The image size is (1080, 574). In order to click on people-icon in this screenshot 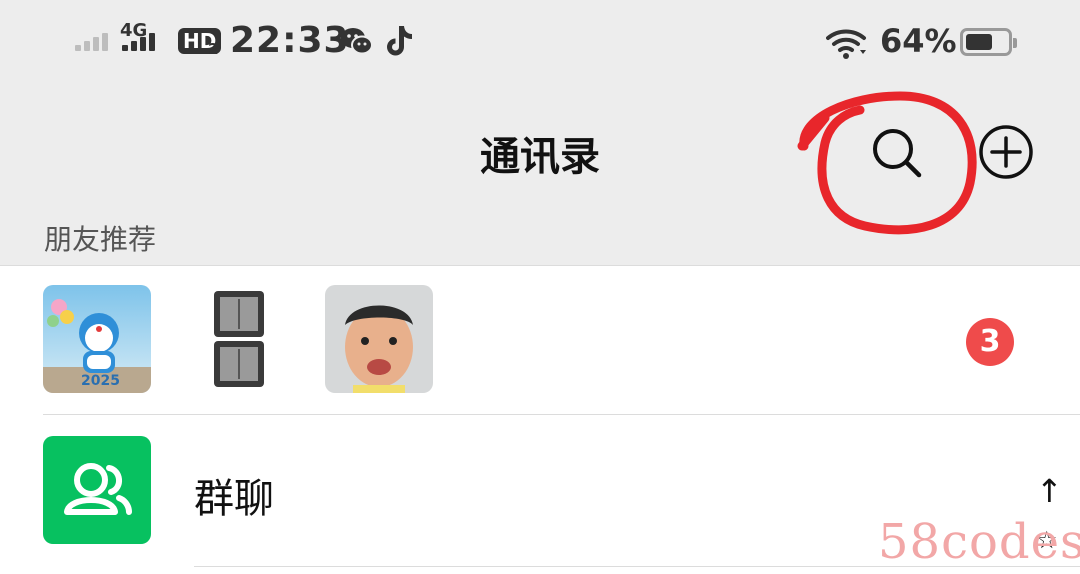, I will do `click(98, 489)`.